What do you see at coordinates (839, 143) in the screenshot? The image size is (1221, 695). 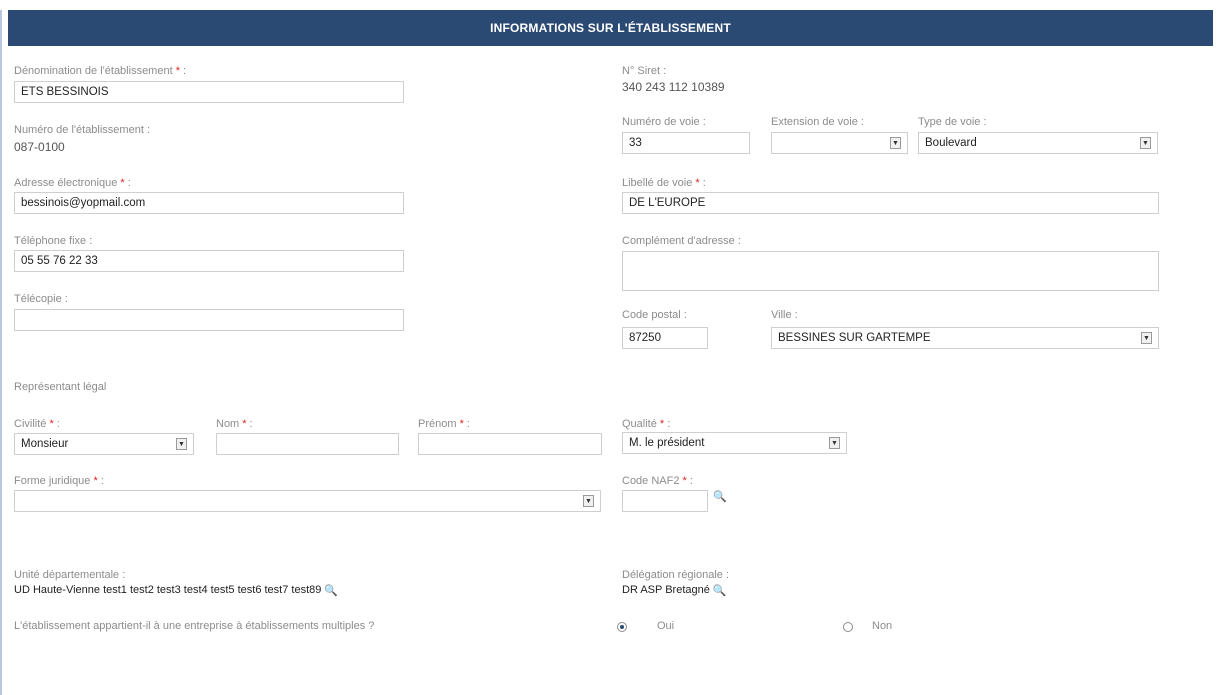 I see `extension-voie-select: ▼` at bounding box center [839, 143].